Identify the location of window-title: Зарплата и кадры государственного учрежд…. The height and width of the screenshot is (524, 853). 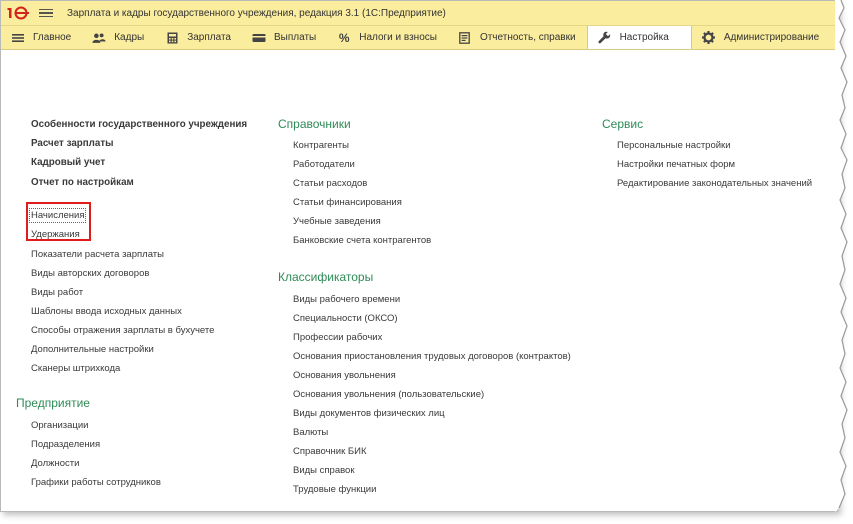
(256, 13).